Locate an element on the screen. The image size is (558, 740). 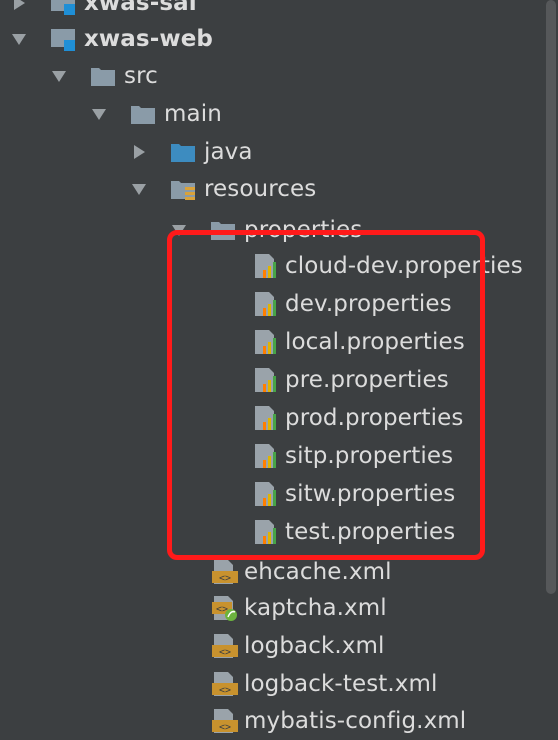
file-label: local.properties is located at coordinates (375, 342).